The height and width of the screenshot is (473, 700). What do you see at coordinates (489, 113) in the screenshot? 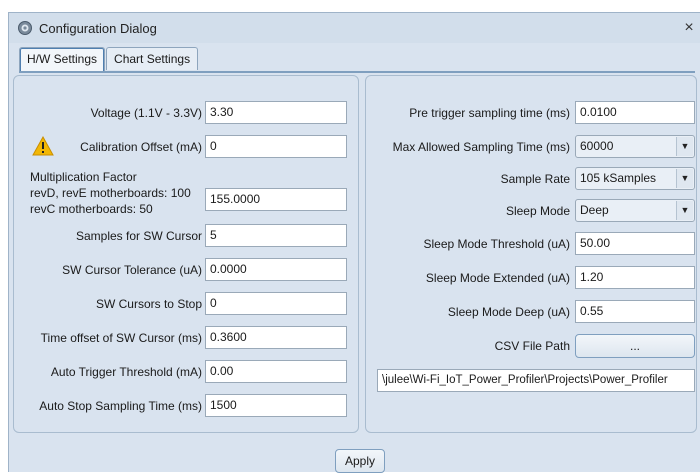
I see `pre-trigger-label: Pre trigger sampling time (ms)` at bounding box center [489, 113].